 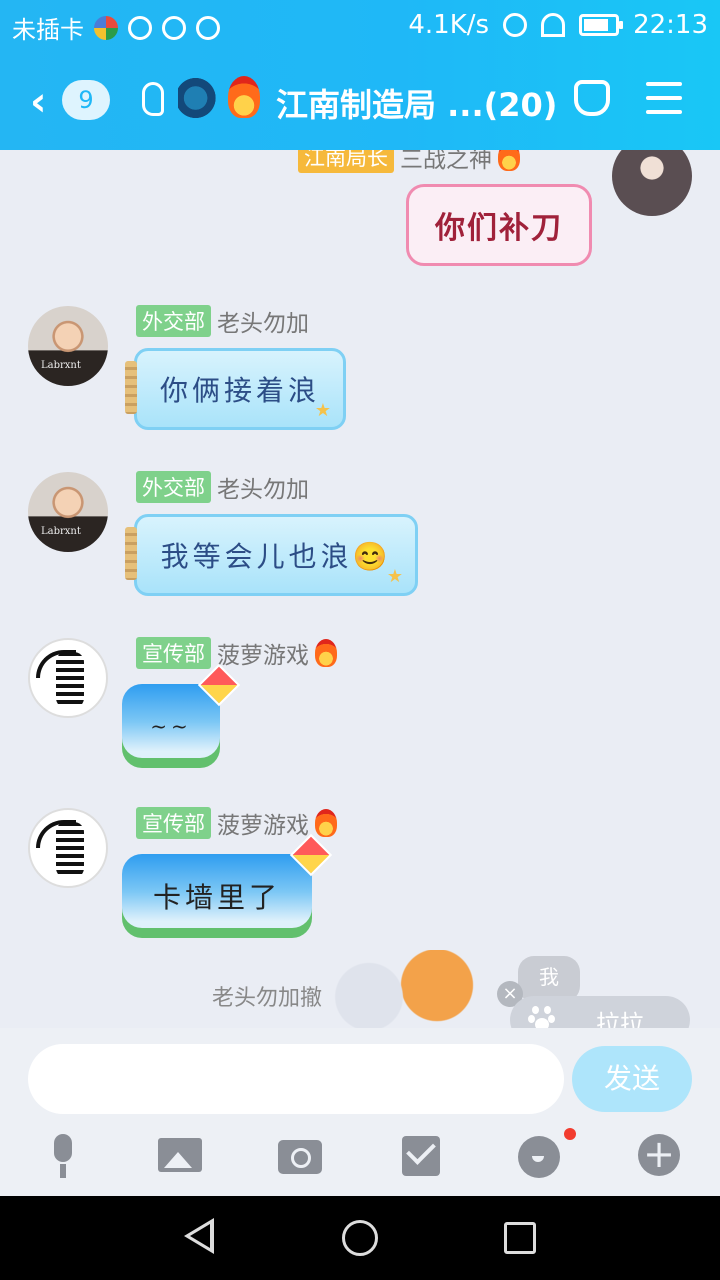 What do you see at coordinates (171, 726) in the screenshot?
I see `message-text: ~~` at bounding box center [171, 726].